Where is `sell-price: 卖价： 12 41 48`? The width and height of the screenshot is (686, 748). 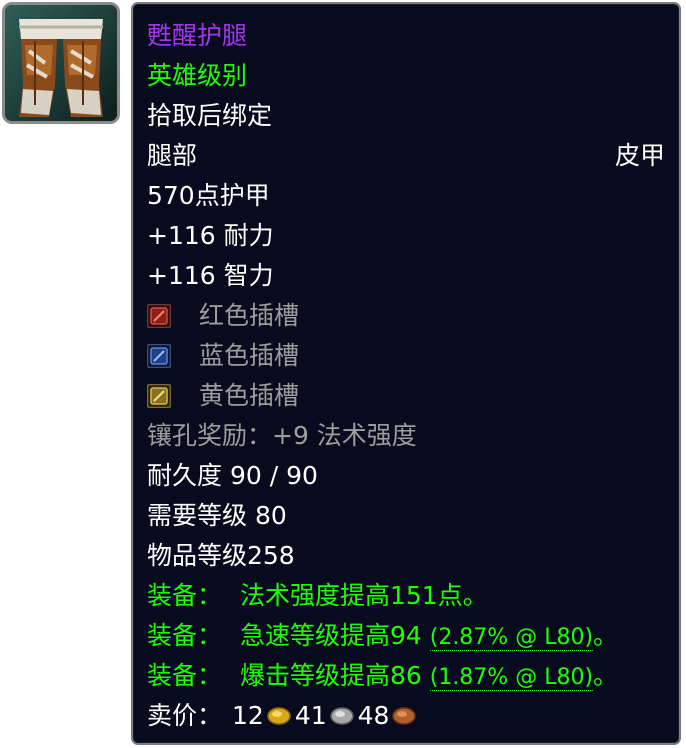
sell-price: 卖价： 12 41 48 is located at coordinates (283, 716).